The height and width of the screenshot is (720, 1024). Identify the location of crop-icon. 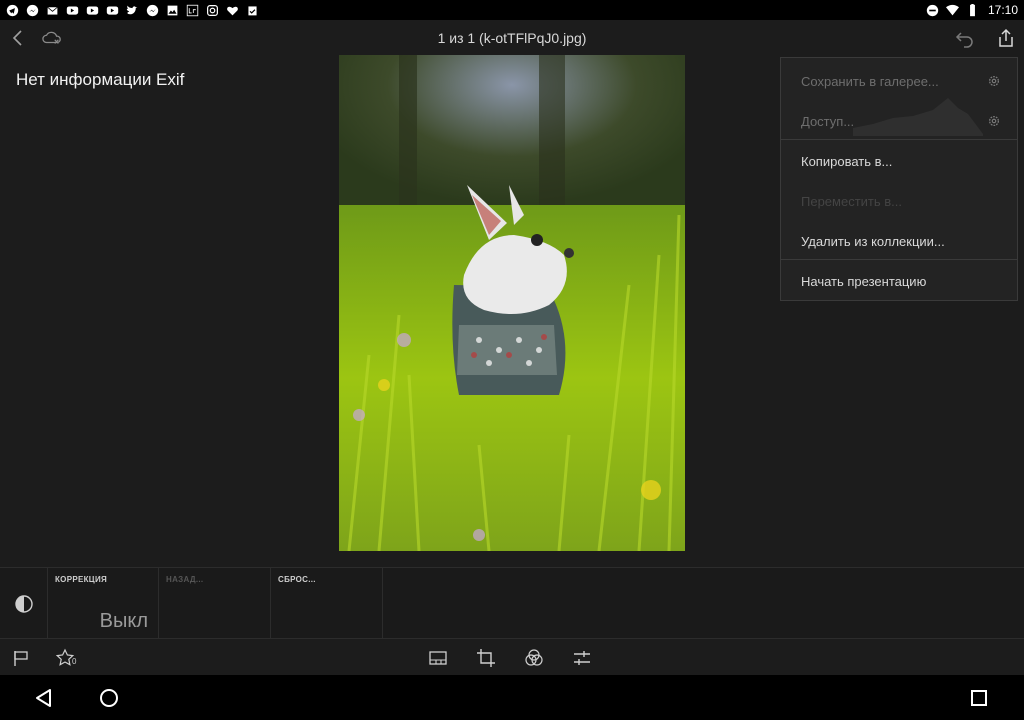
(486, 658).